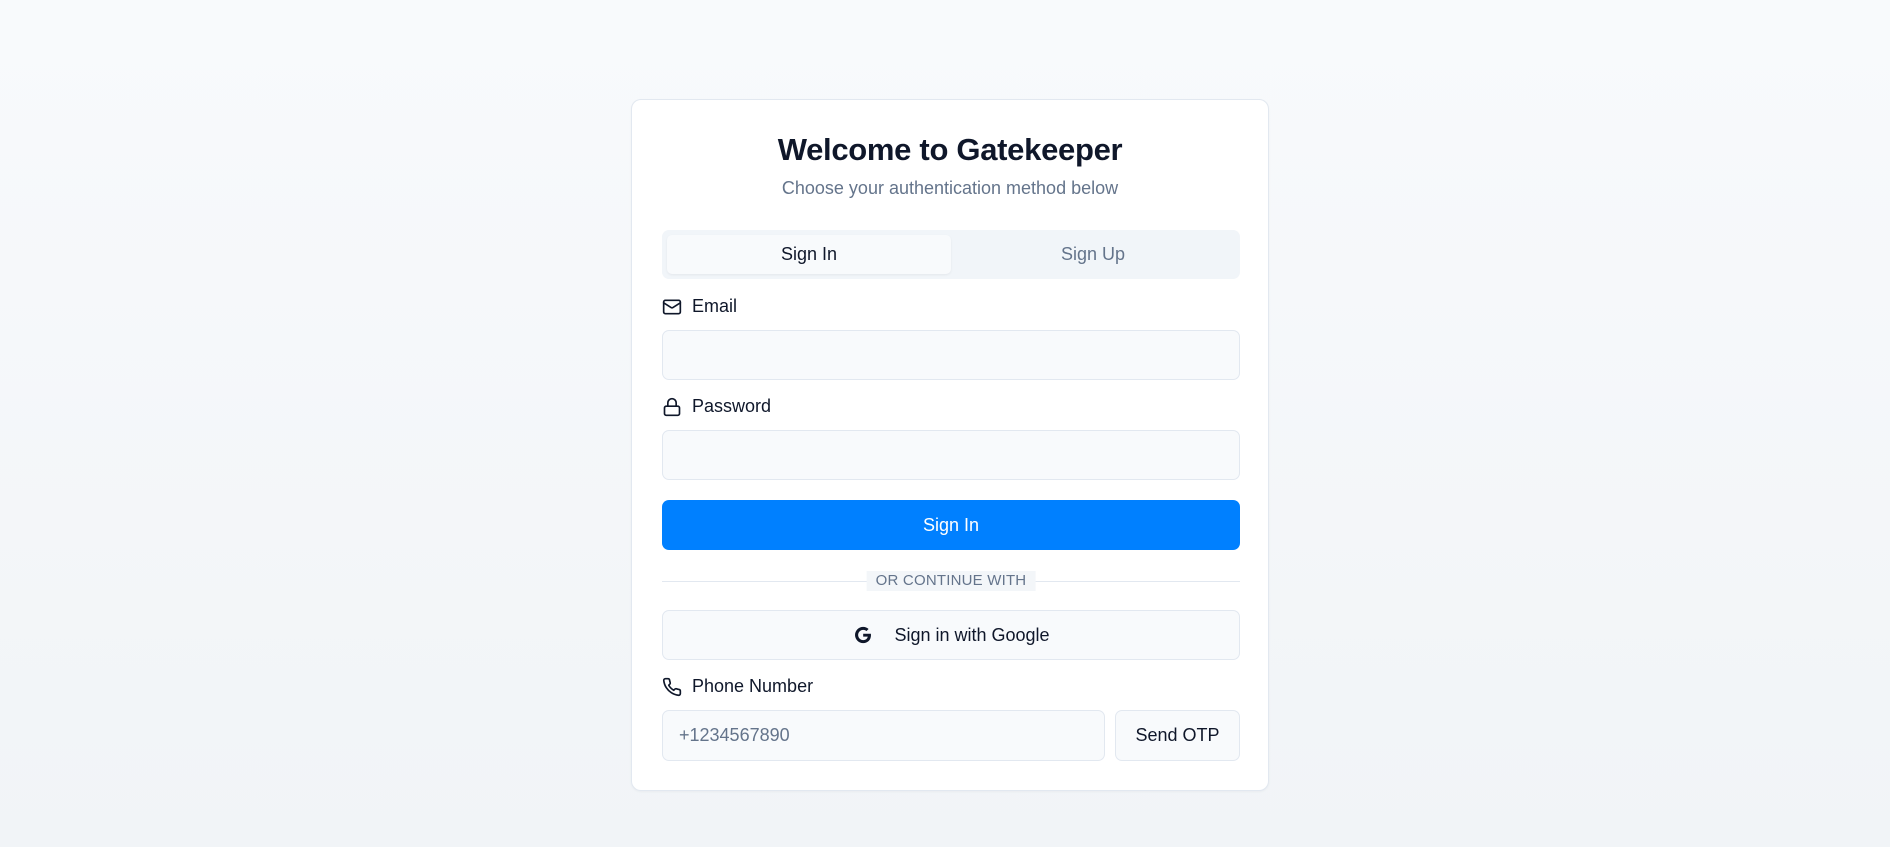 The width and height of the screenshot is (1890, 847). Describe the element at coordinates (715, 306) in the screenshot. I see `email-label-text: Email` at that location.